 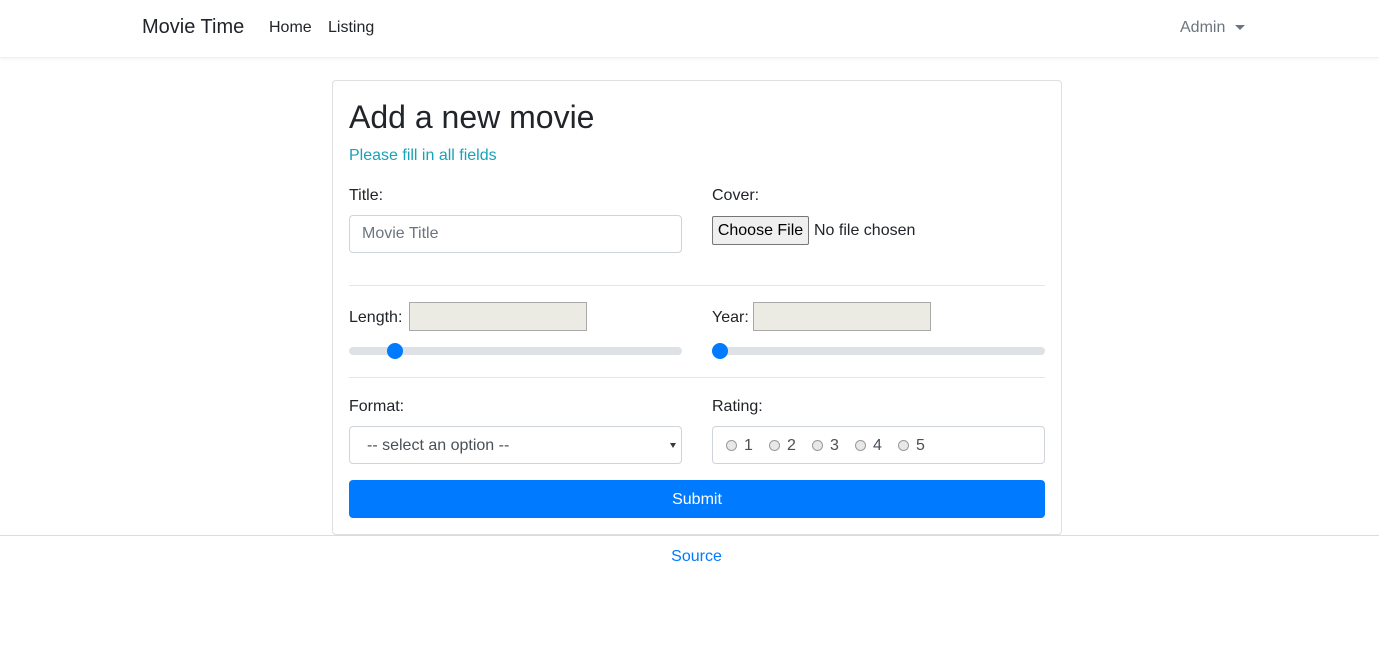 What do you see at coordinates (395, 351) in the screenshot?
I see `length-slider-handle` at bounding box center [395, 351].